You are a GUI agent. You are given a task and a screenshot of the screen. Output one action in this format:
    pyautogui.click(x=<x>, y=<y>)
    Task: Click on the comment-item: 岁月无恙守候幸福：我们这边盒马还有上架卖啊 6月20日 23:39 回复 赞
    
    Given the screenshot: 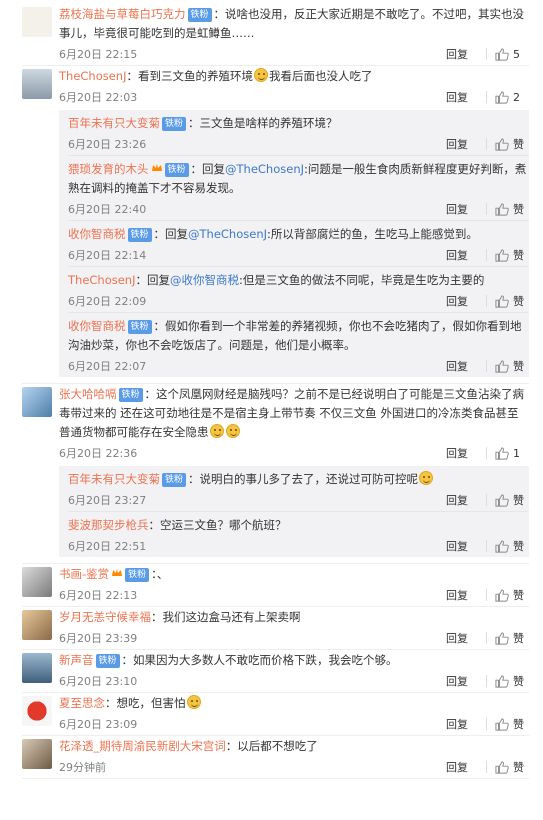 What is the action you would take?
    pyautogui.click(x=275, y=628)
    